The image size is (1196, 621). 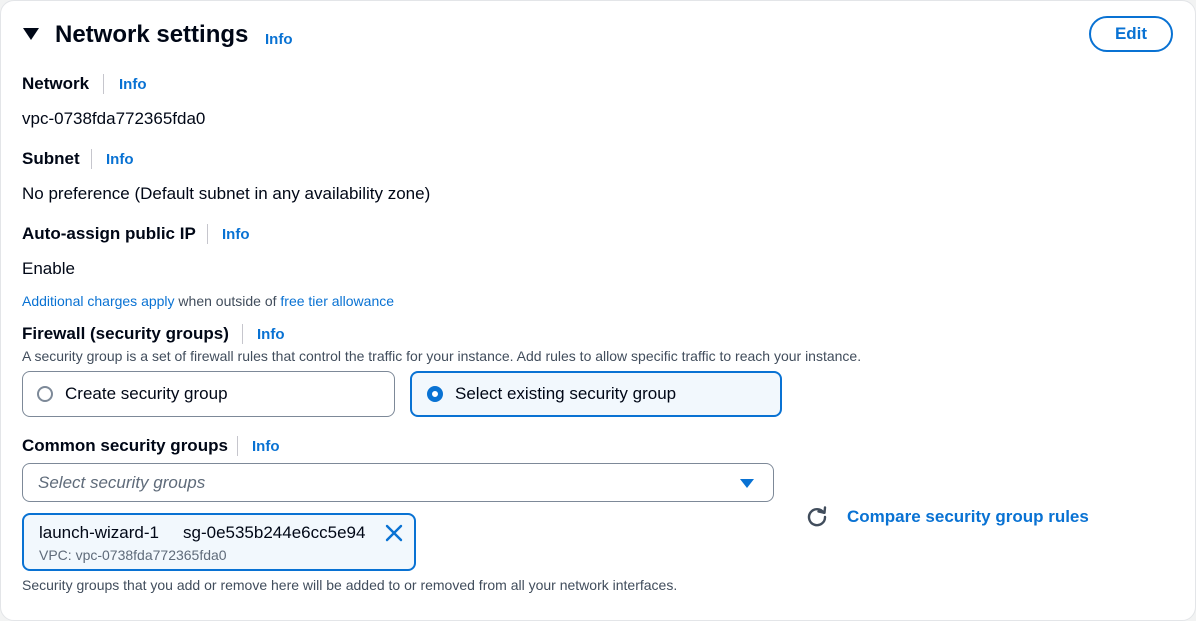 I want to click on section-info-link: Info, so click(x=279, y=39).